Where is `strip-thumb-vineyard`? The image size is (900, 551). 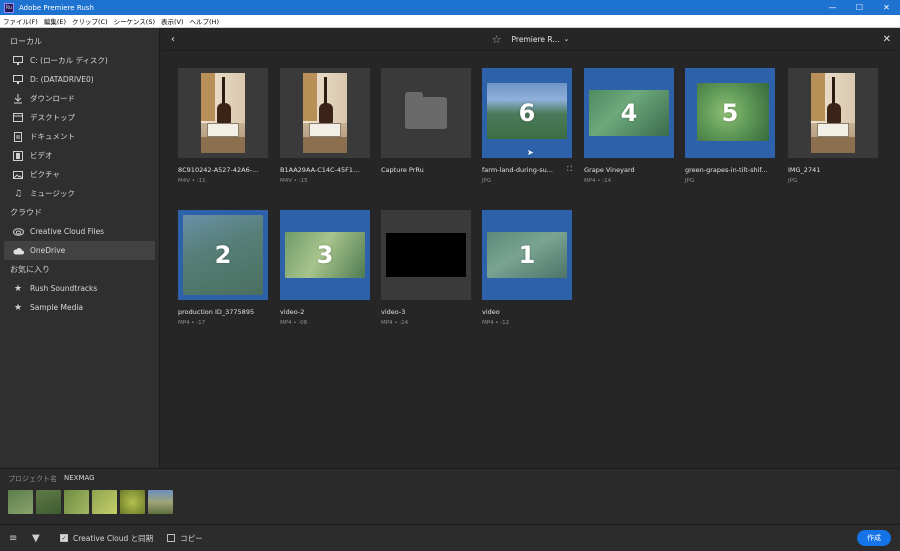
strip-thumb-vineyard is located at coordinates (104, 502).